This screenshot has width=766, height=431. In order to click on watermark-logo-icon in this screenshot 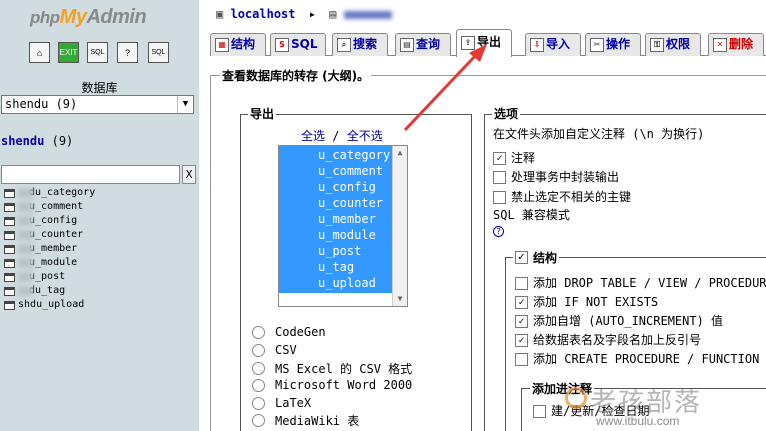, I will do `click(576, 398)`.